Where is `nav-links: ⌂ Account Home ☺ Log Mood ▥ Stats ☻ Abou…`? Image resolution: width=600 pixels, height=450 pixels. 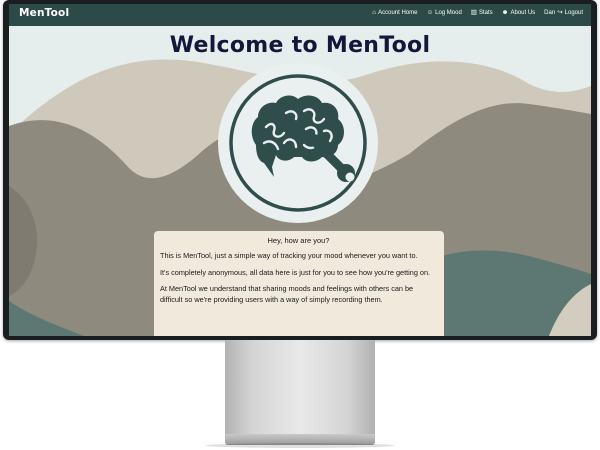 nav-links: ⌂ Account Home ☺ Log Mood ▥ Stats ☻ Abou… is located at coordinates (477, 13).